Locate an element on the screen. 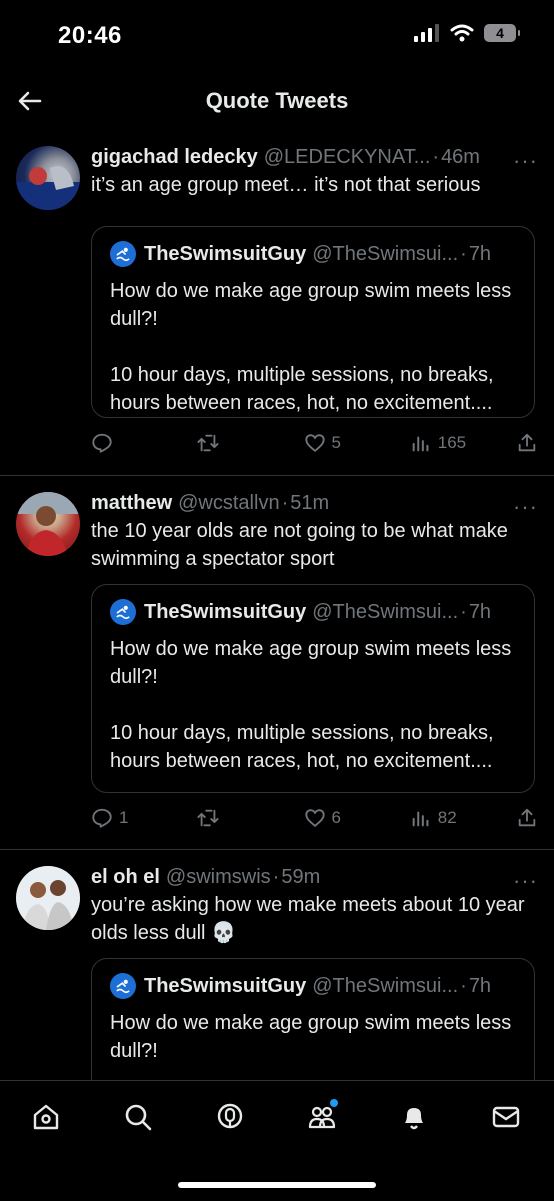 The image size is (554, 1201). username: @wcstallvn is located at coordinates (228, 503).